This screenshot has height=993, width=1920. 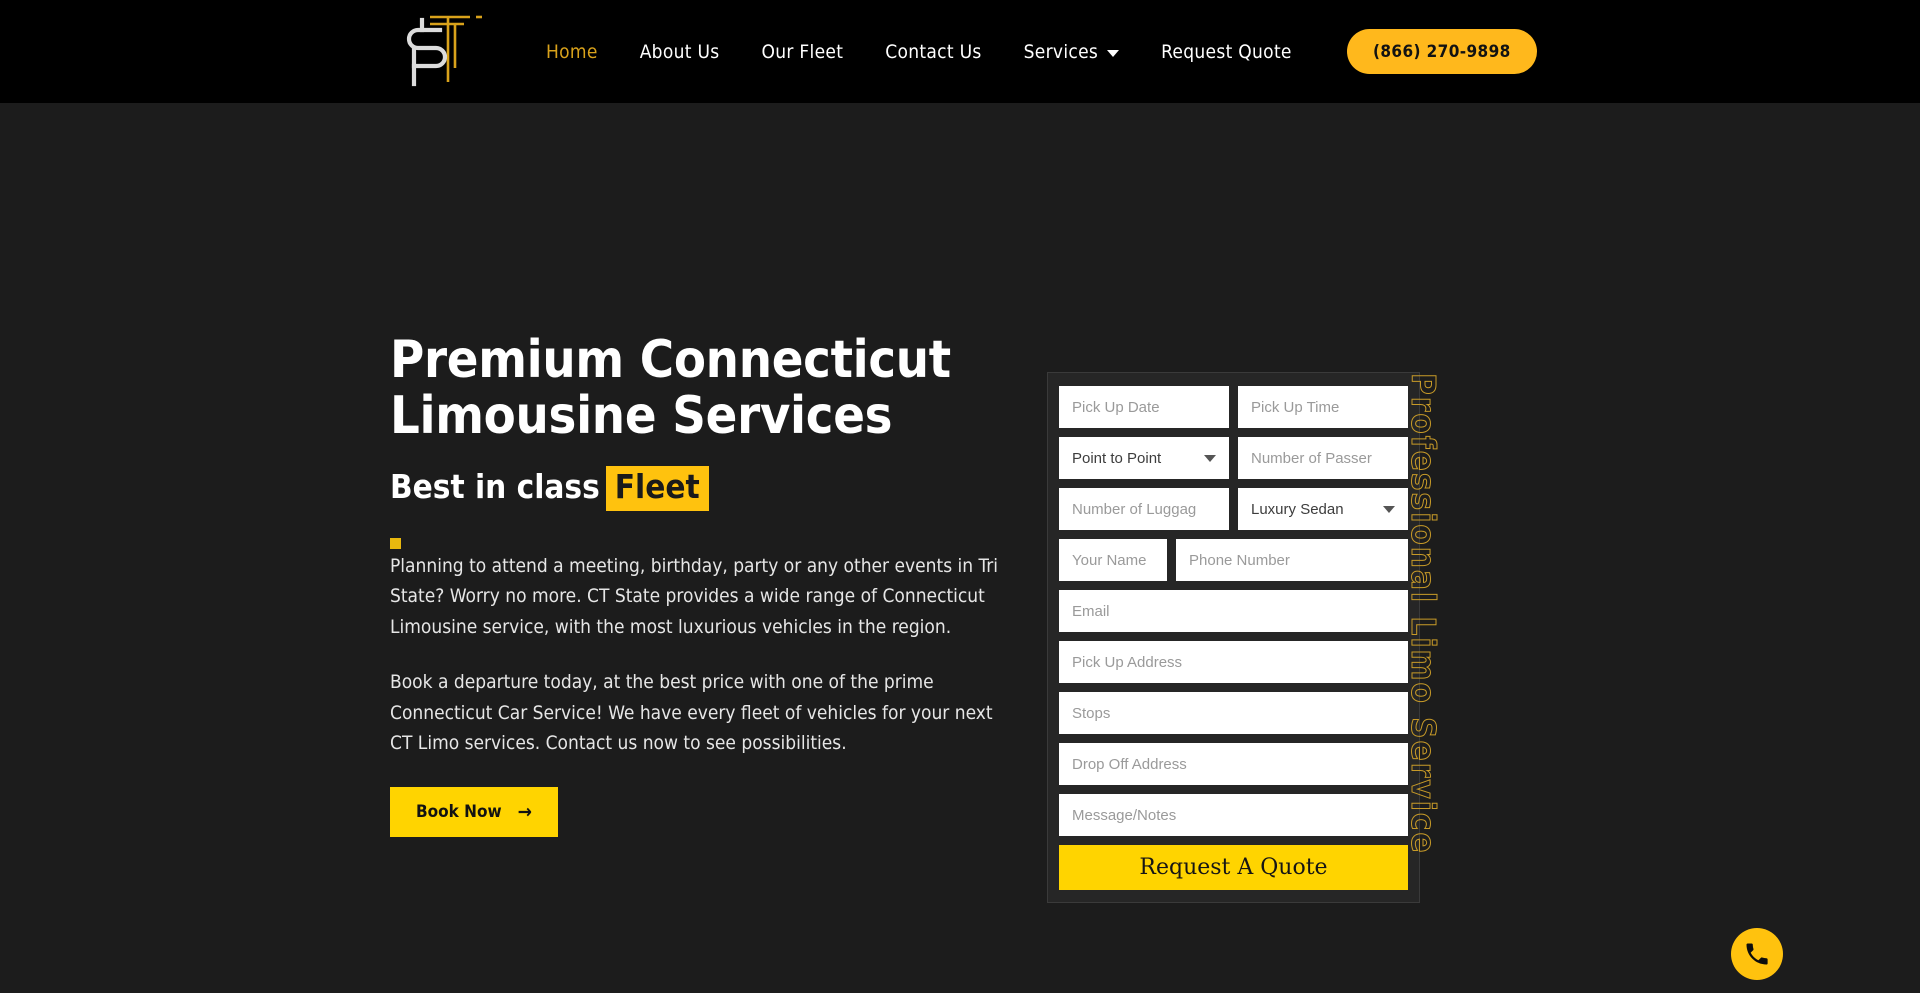 I want to click on form-row: Message/Notes, so click(x=1233, y=815).